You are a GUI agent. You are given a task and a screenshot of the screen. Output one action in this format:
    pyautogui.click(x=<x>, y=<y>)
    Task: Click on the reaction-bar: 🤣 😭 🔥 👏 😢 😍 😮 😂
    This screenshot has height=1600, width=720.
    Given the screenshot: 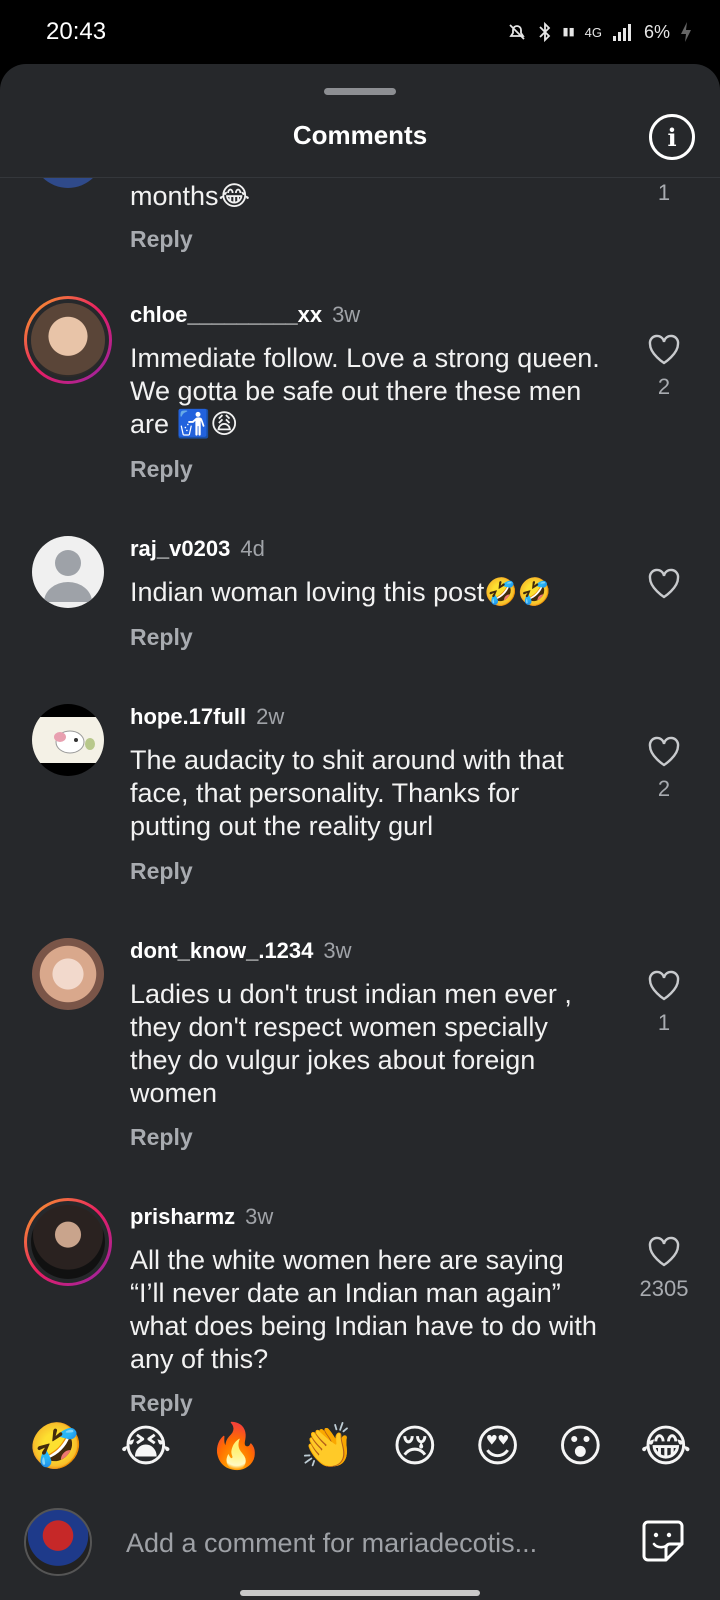 What is the action you would take?
    pyautogui.click(x=360, y=1446)
    